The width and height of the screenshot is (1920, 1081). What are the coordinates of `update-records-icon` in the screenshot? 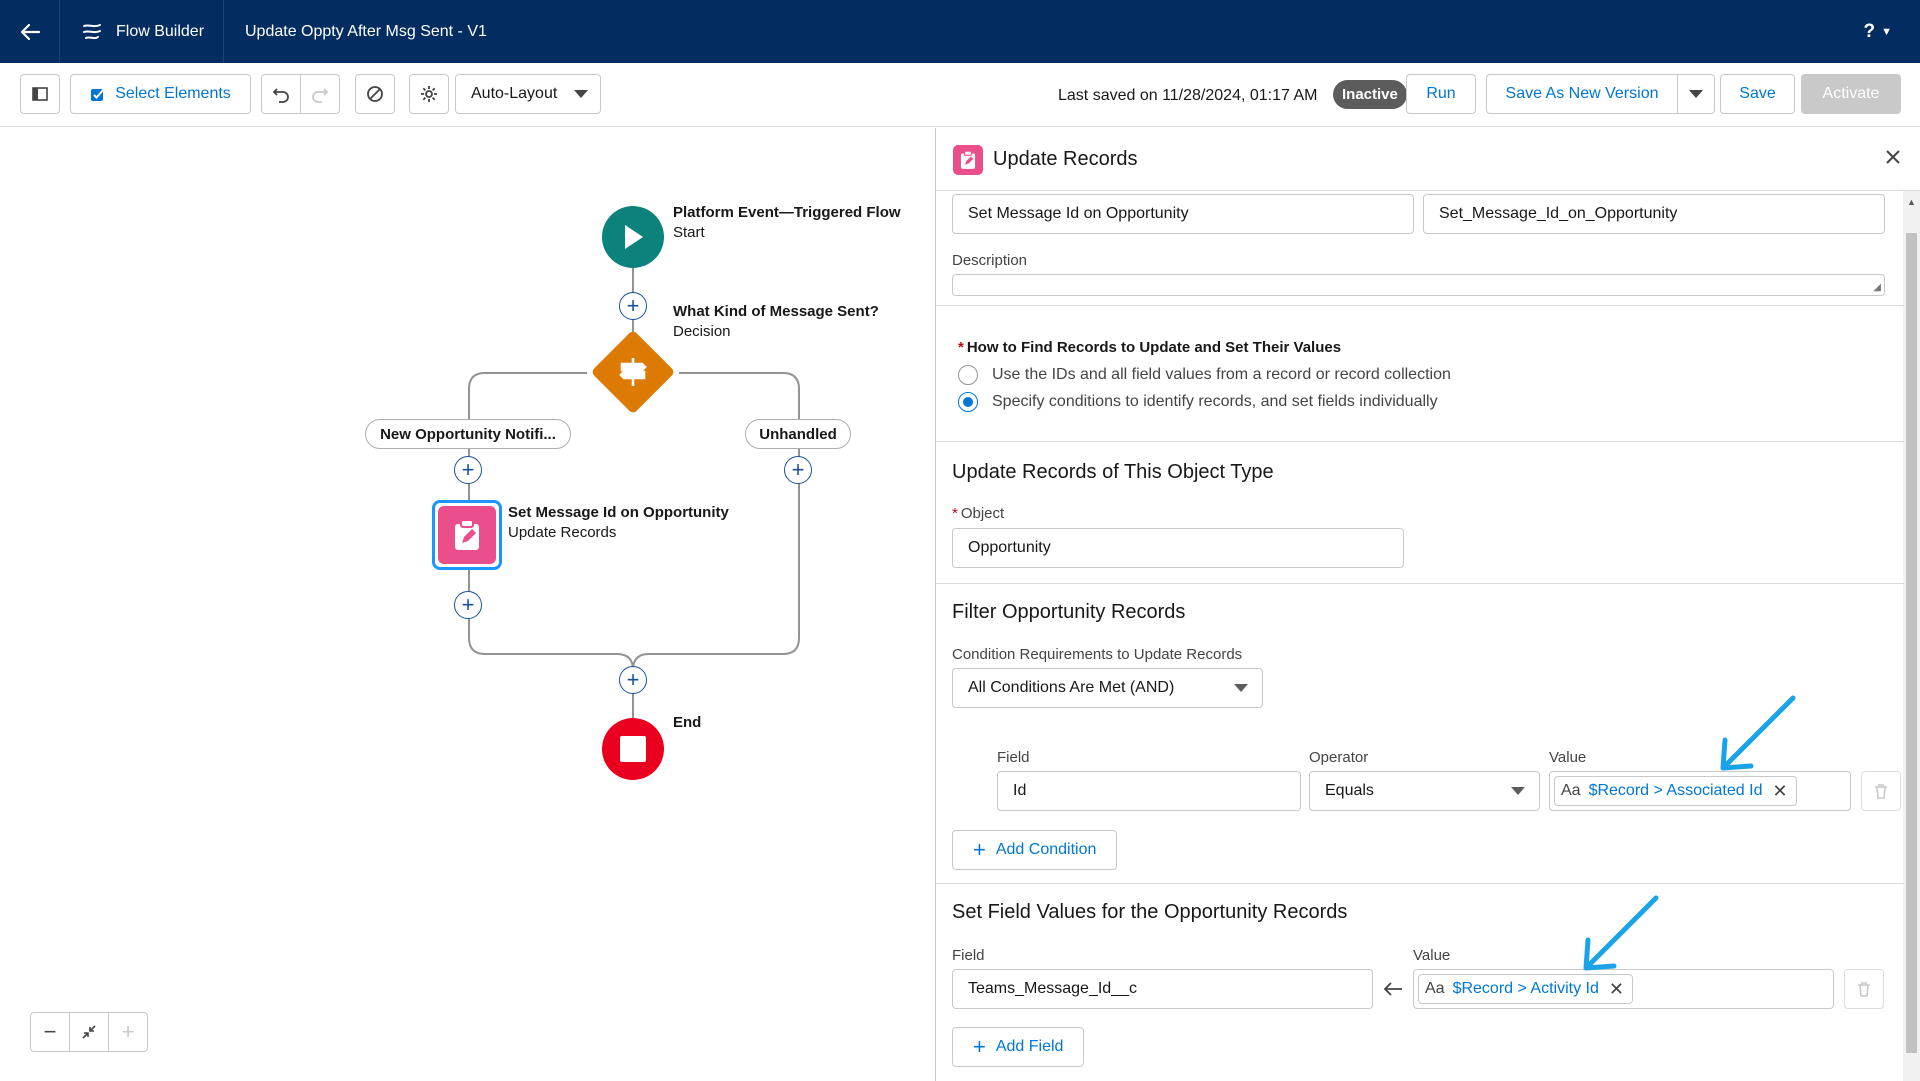 It's located at (968, 160).